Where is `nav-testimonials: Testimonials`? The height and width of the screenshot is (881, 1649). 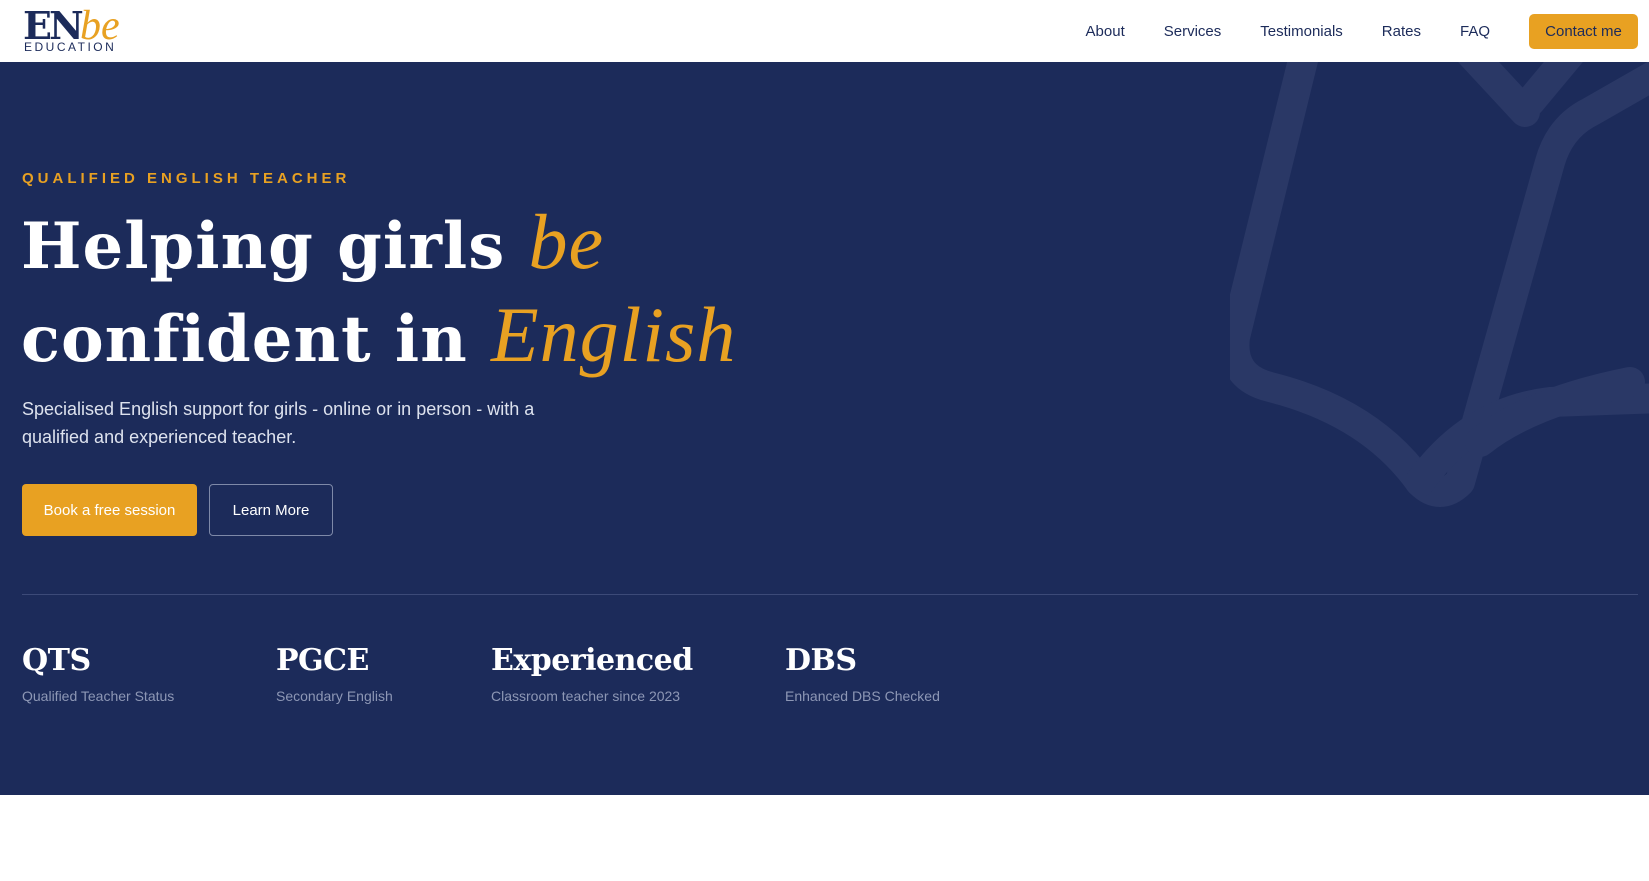
nav-testimonials: Testimonials is located at coordinates (1301, 31).